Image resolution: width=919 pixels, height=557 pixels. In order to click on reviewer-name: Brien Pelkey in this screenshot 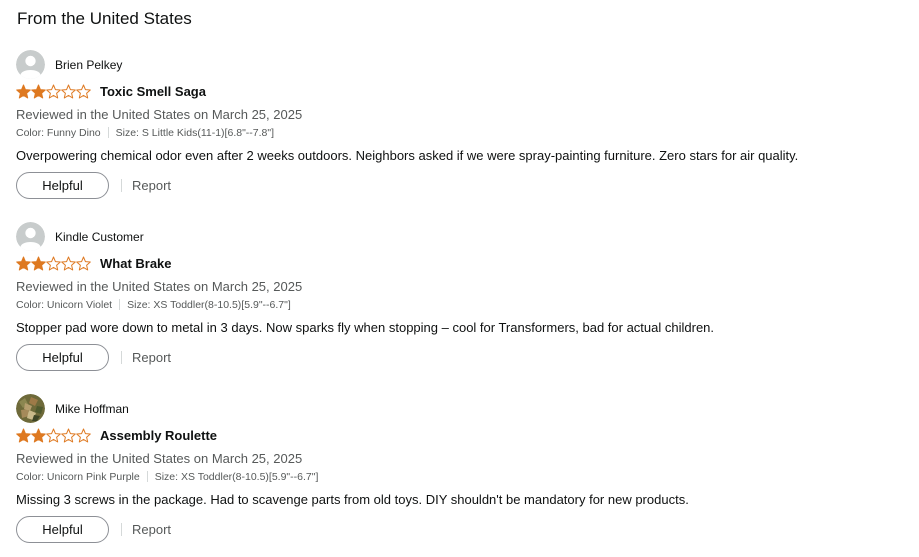, I will do `click(89, 64)`.